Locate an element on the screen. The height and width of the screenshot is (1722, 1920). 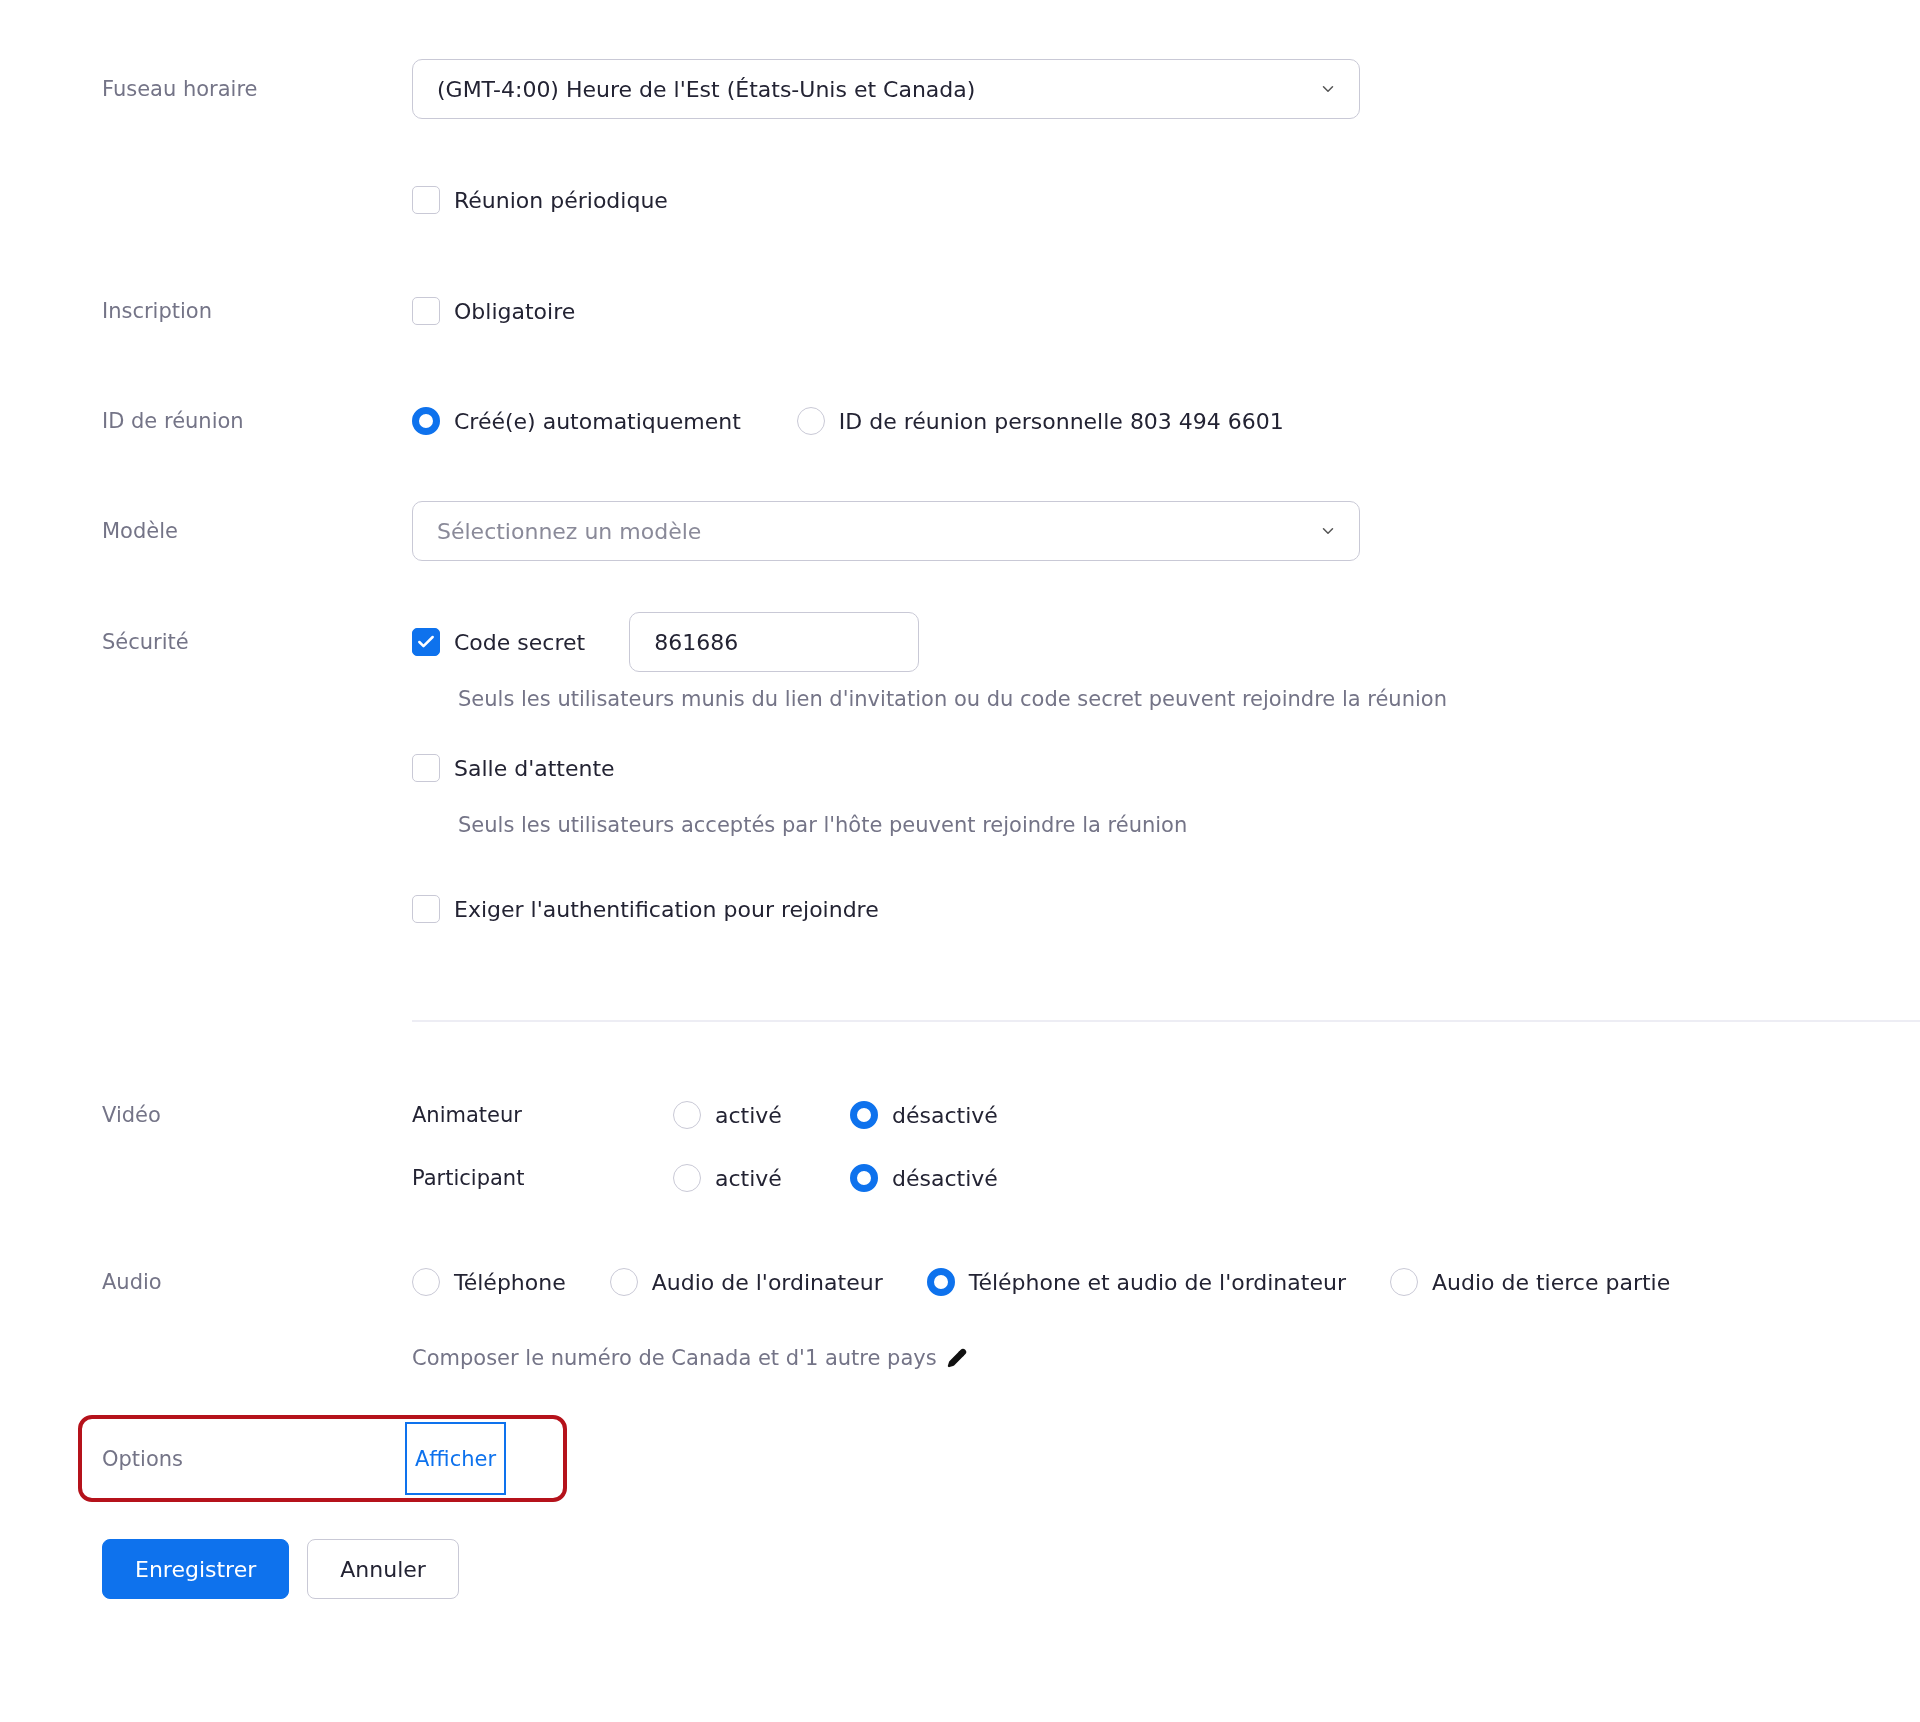
field-label: Fuseau horaire is located at coordinates (180, 89).